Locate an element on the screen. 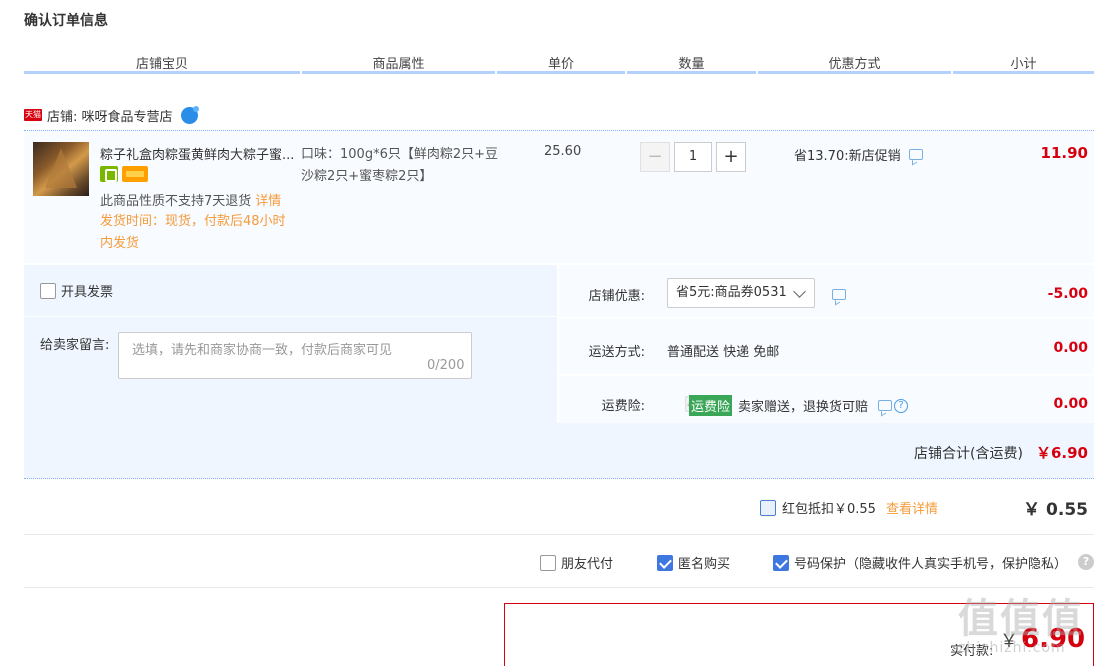 Image resolution: width=1102 pixels, height=666 pixels. quantity-plus-button: + is located at coordinates (731, 157).